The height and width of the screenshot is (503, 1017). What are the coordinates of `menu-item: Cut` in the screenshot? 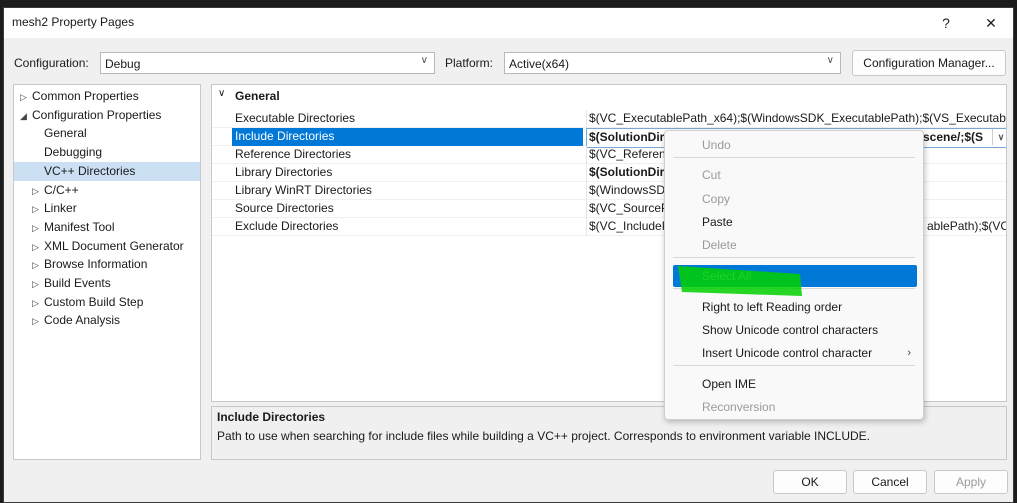 It's located at (794, 175).